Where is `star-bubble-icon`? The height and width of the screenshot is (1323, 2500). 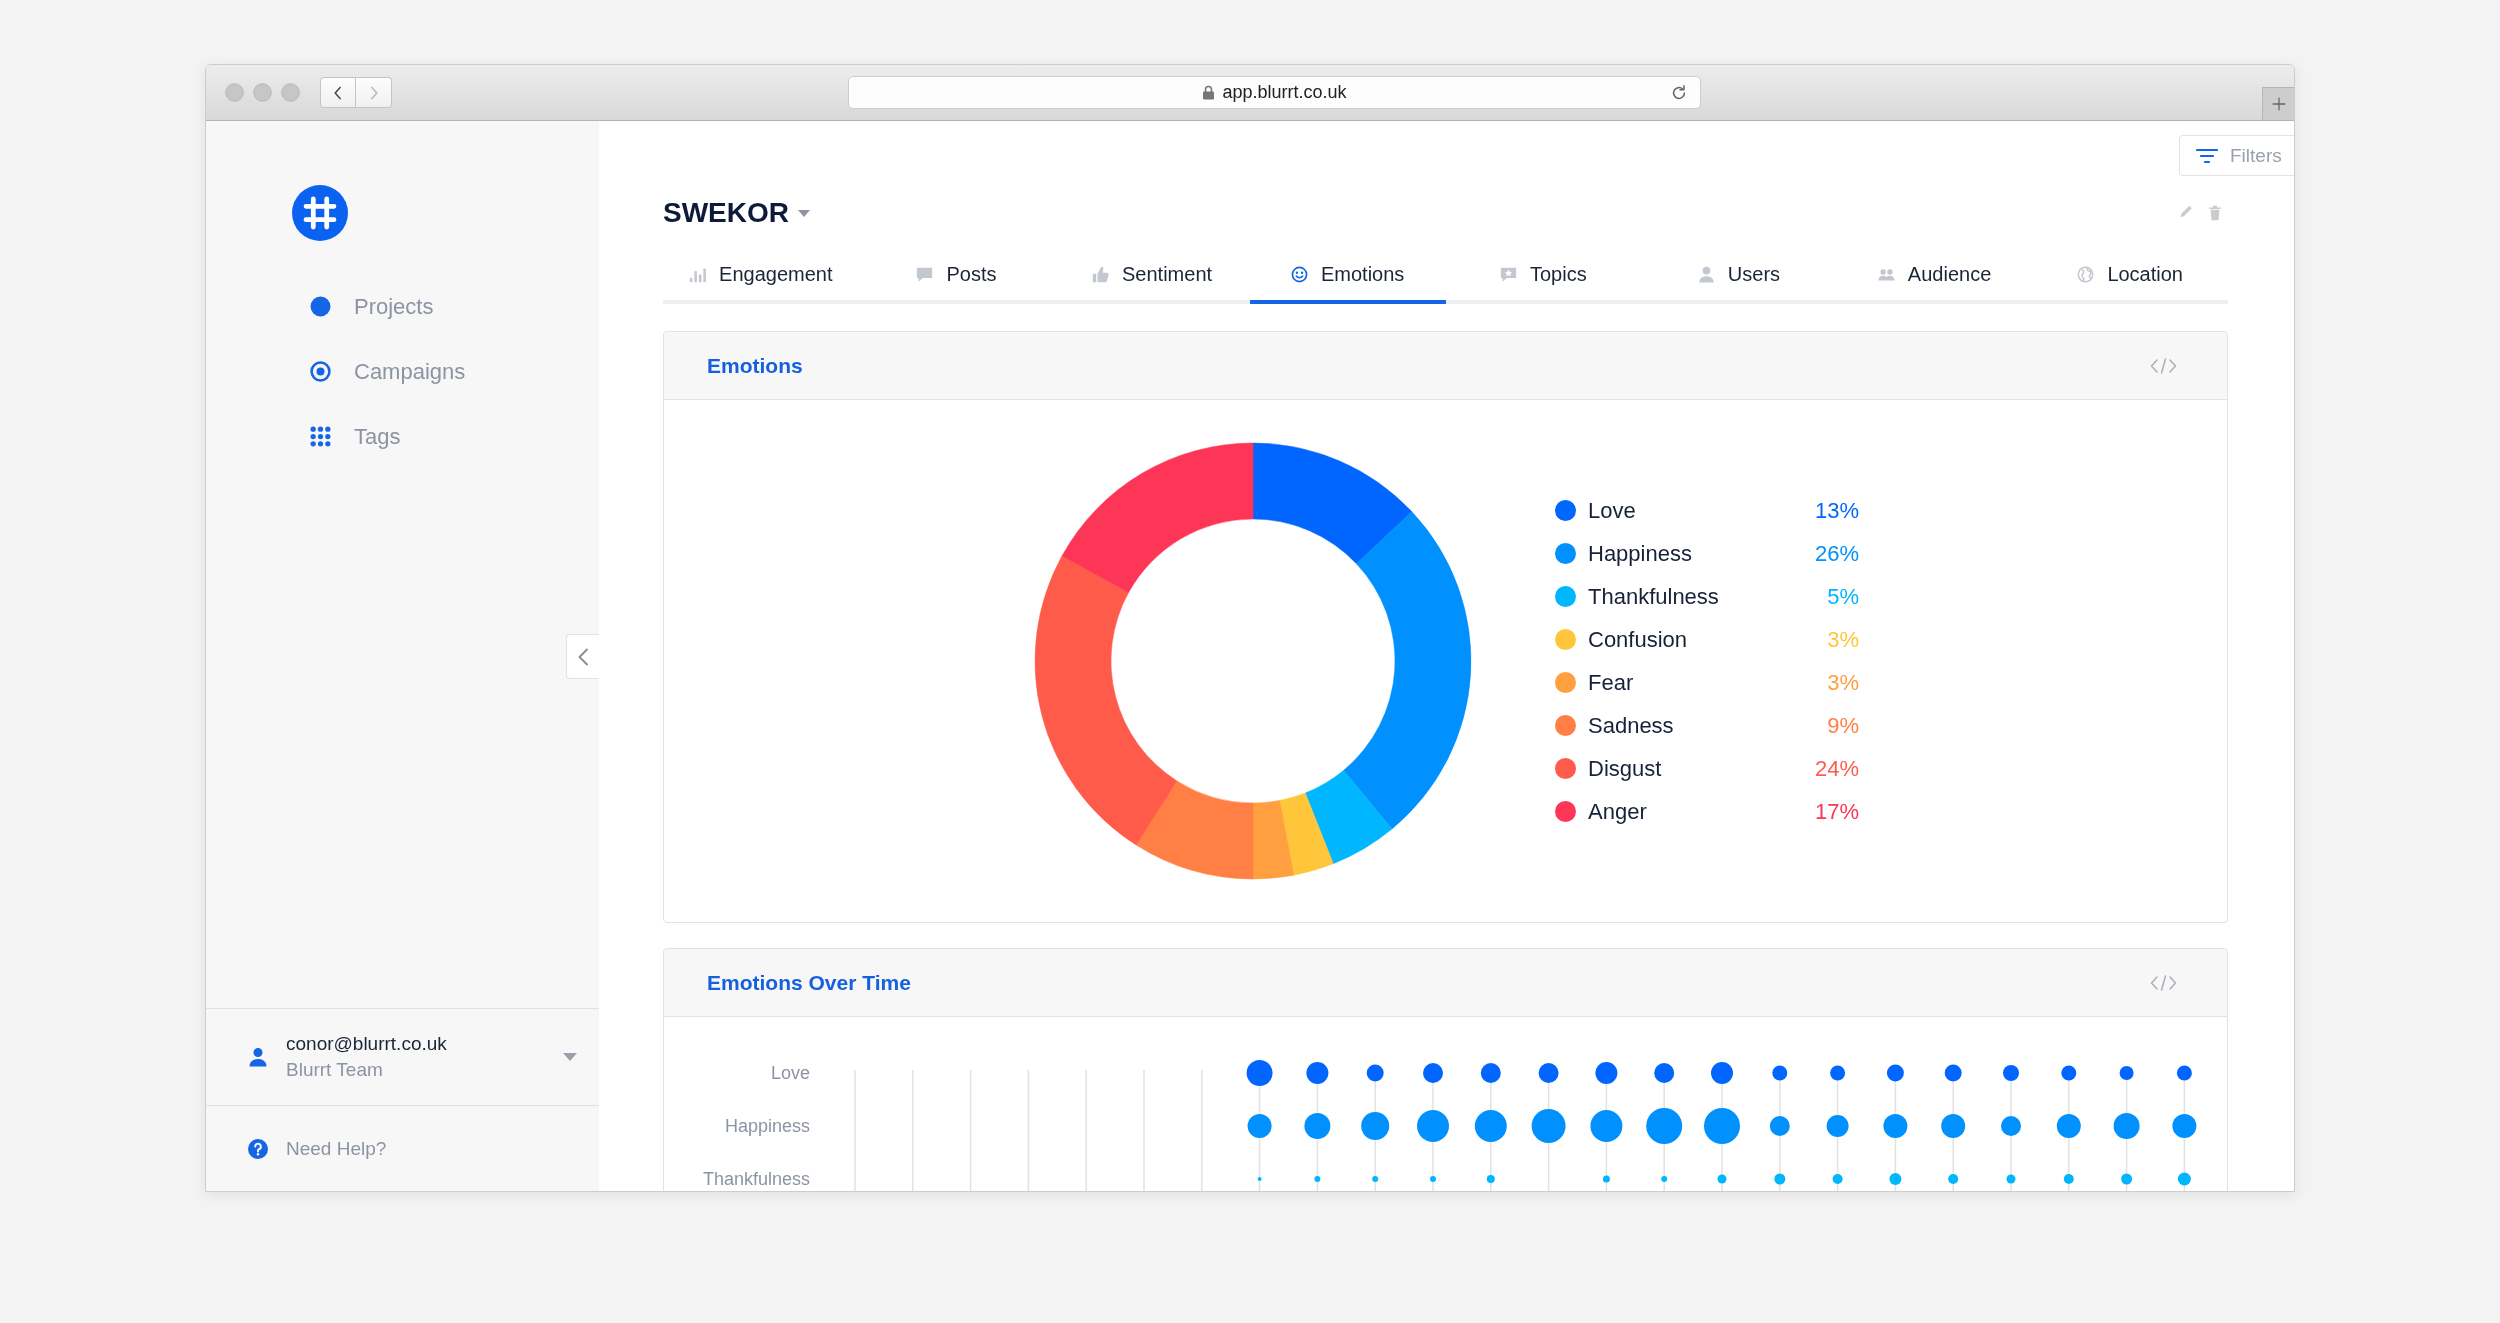 star-bubble-icon is located at coordinates (1508, 274).